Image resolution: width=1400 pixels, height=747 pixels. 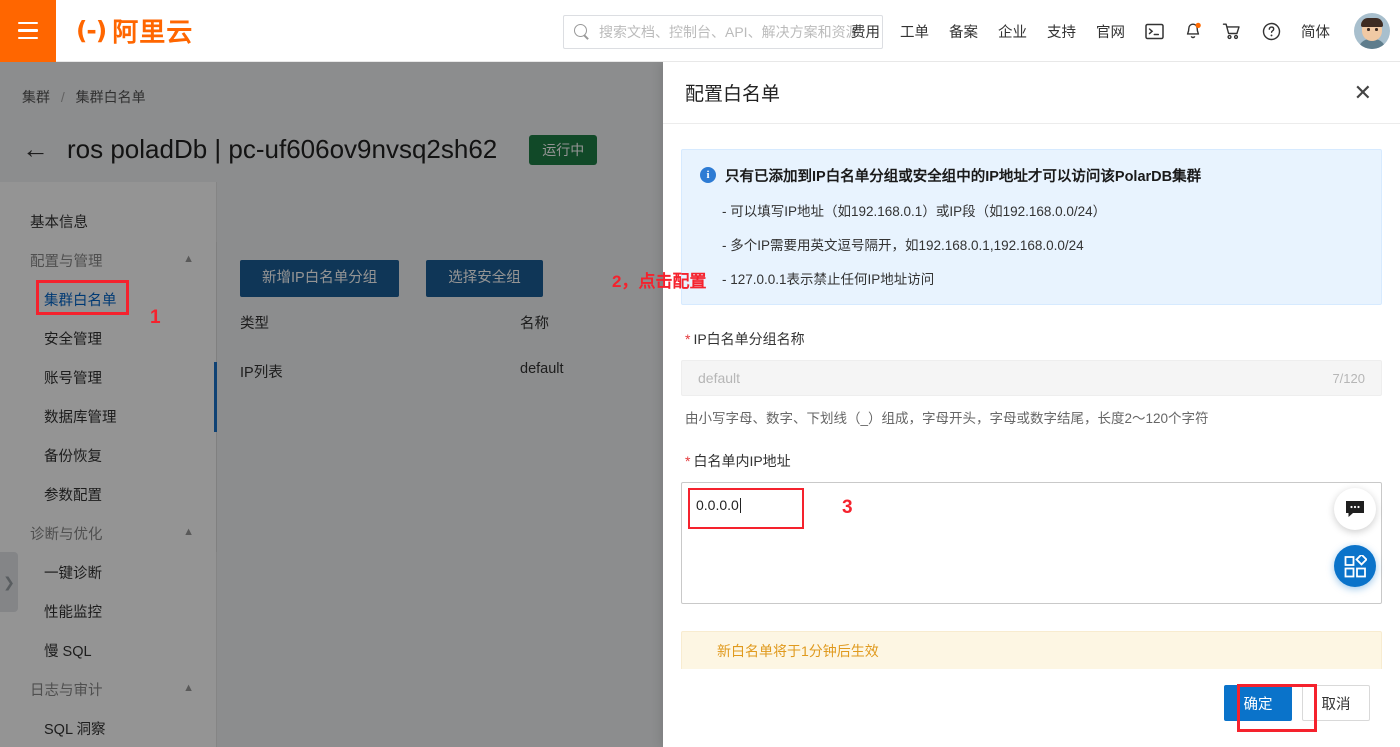 What do you see at coordinates (1348, 378) in the screenshot?
I see `group-name-counter: 7/120` at bounding box center [1348, 378].